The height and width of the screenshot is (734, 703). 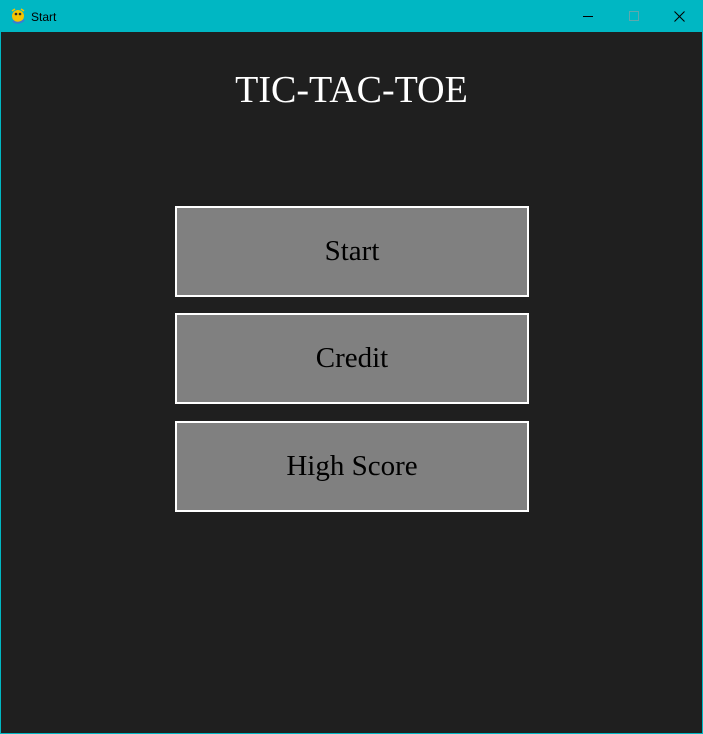 I want to click on high-score-button-label: High Score, so click(x=352, y=466).